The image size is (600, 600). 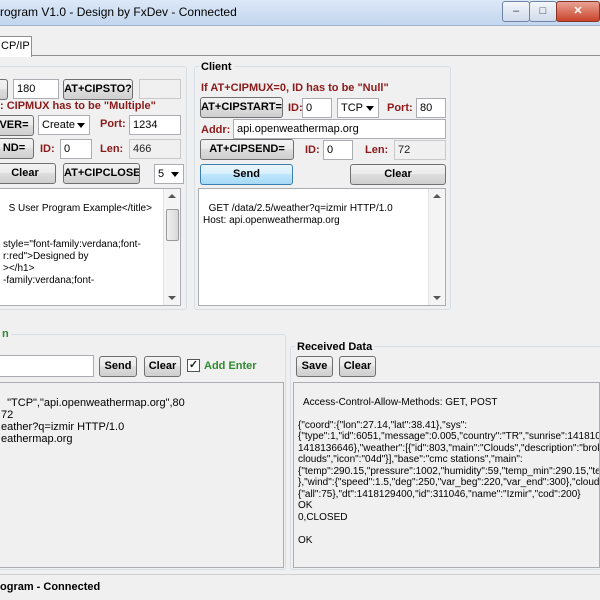 I want to click on server-mux-note: : CIPMUX has to be "Multiple", so click(x=78, y=106).